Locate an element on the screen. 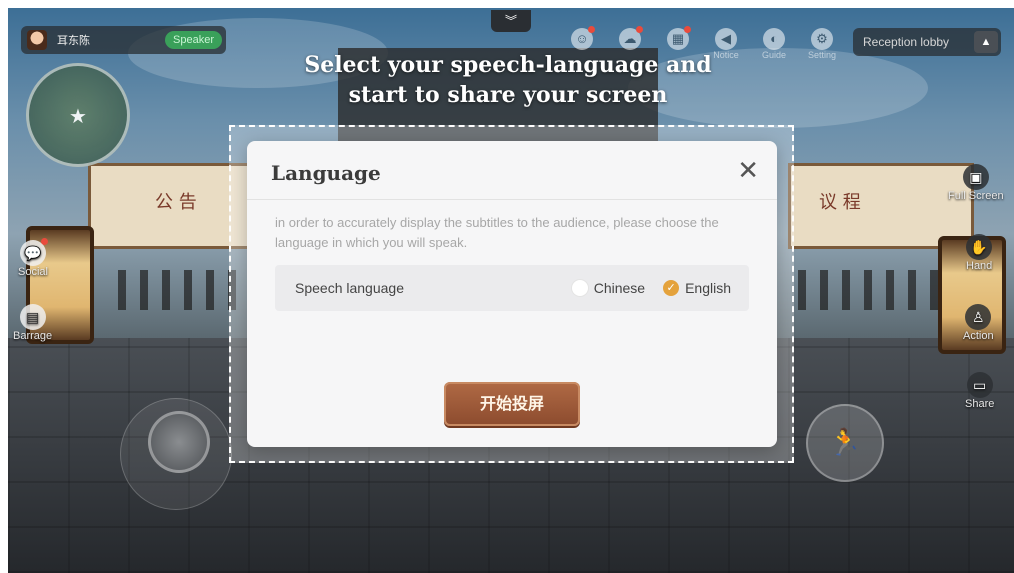 This screenshot has width=1014, height=573. radio-unchecked-icon is located at coordinates (579, 288).